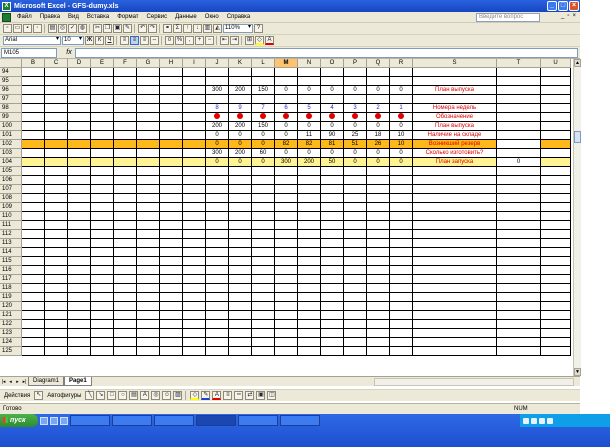 This screenshot has height=447, width=610. Describe the element at coordinates (125, 306) in the screenshot. I see `cell-f120` at that location.